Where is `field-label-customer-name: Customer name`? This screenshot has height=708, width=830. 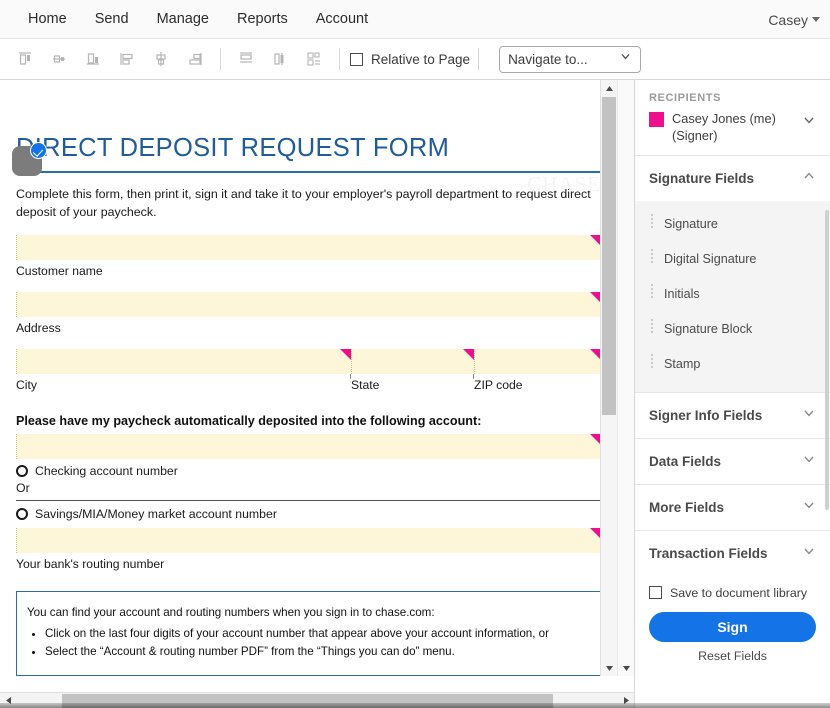
field-label-customer-name: Customer name is located at coordinates (59, 271).